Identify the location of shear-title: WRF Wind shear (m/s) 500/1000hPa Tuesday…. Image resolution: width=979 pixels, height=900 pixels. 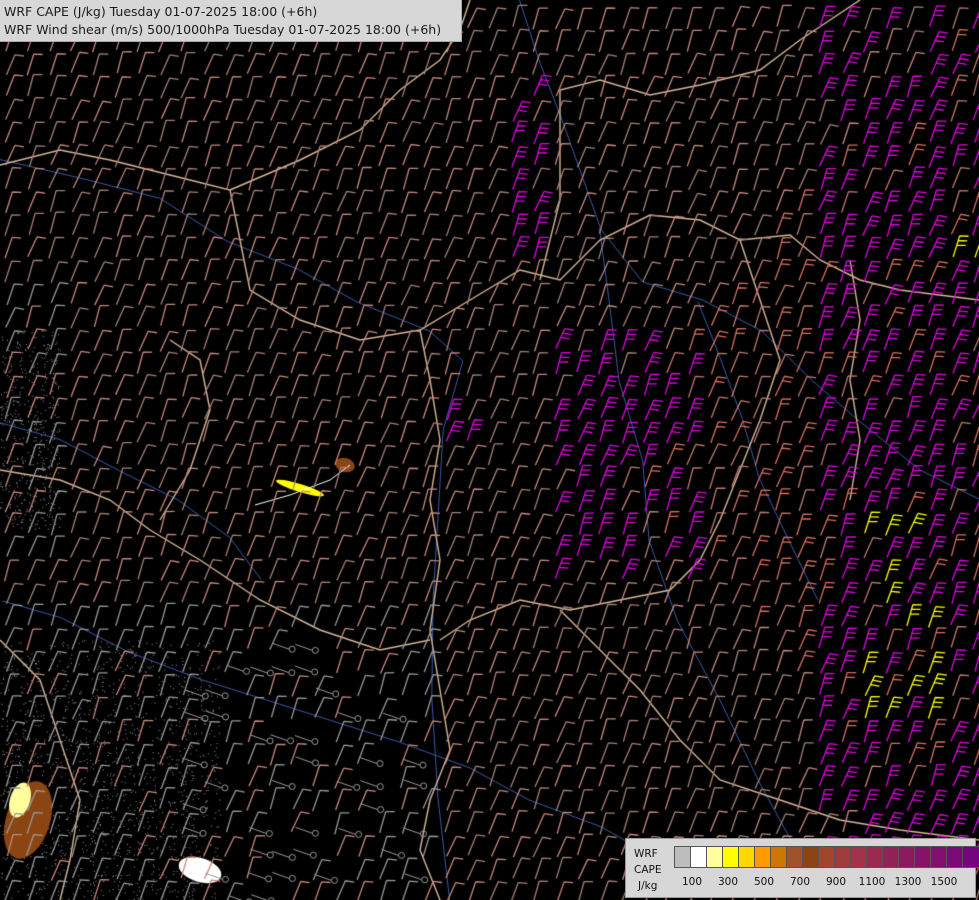
(223, 29).